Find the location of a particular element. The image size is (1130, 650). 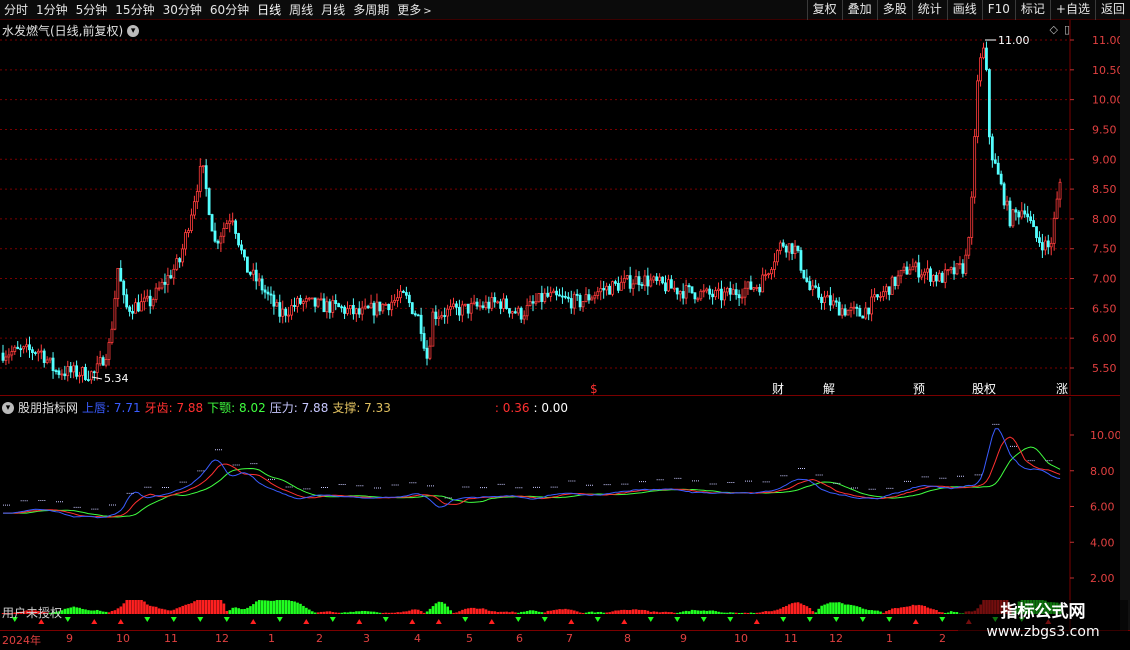

tool-button: 叠加 is located at coordinates (859, 10).